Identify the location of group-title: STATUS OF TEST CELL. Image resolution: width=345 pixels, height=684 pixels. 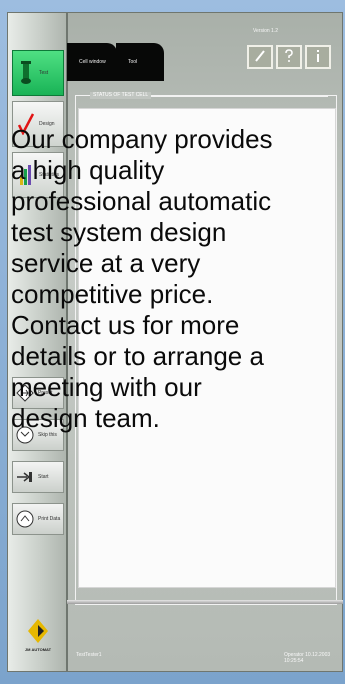
(121, 95).